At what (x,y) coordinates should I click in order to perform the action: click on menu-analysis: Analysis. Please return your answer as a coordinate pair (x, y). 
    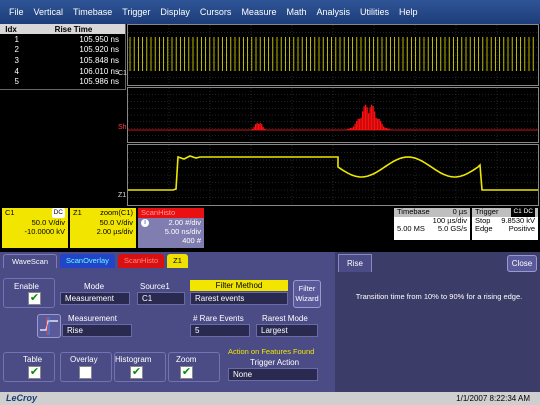
    Looking at the image, I should click on (333, 12).